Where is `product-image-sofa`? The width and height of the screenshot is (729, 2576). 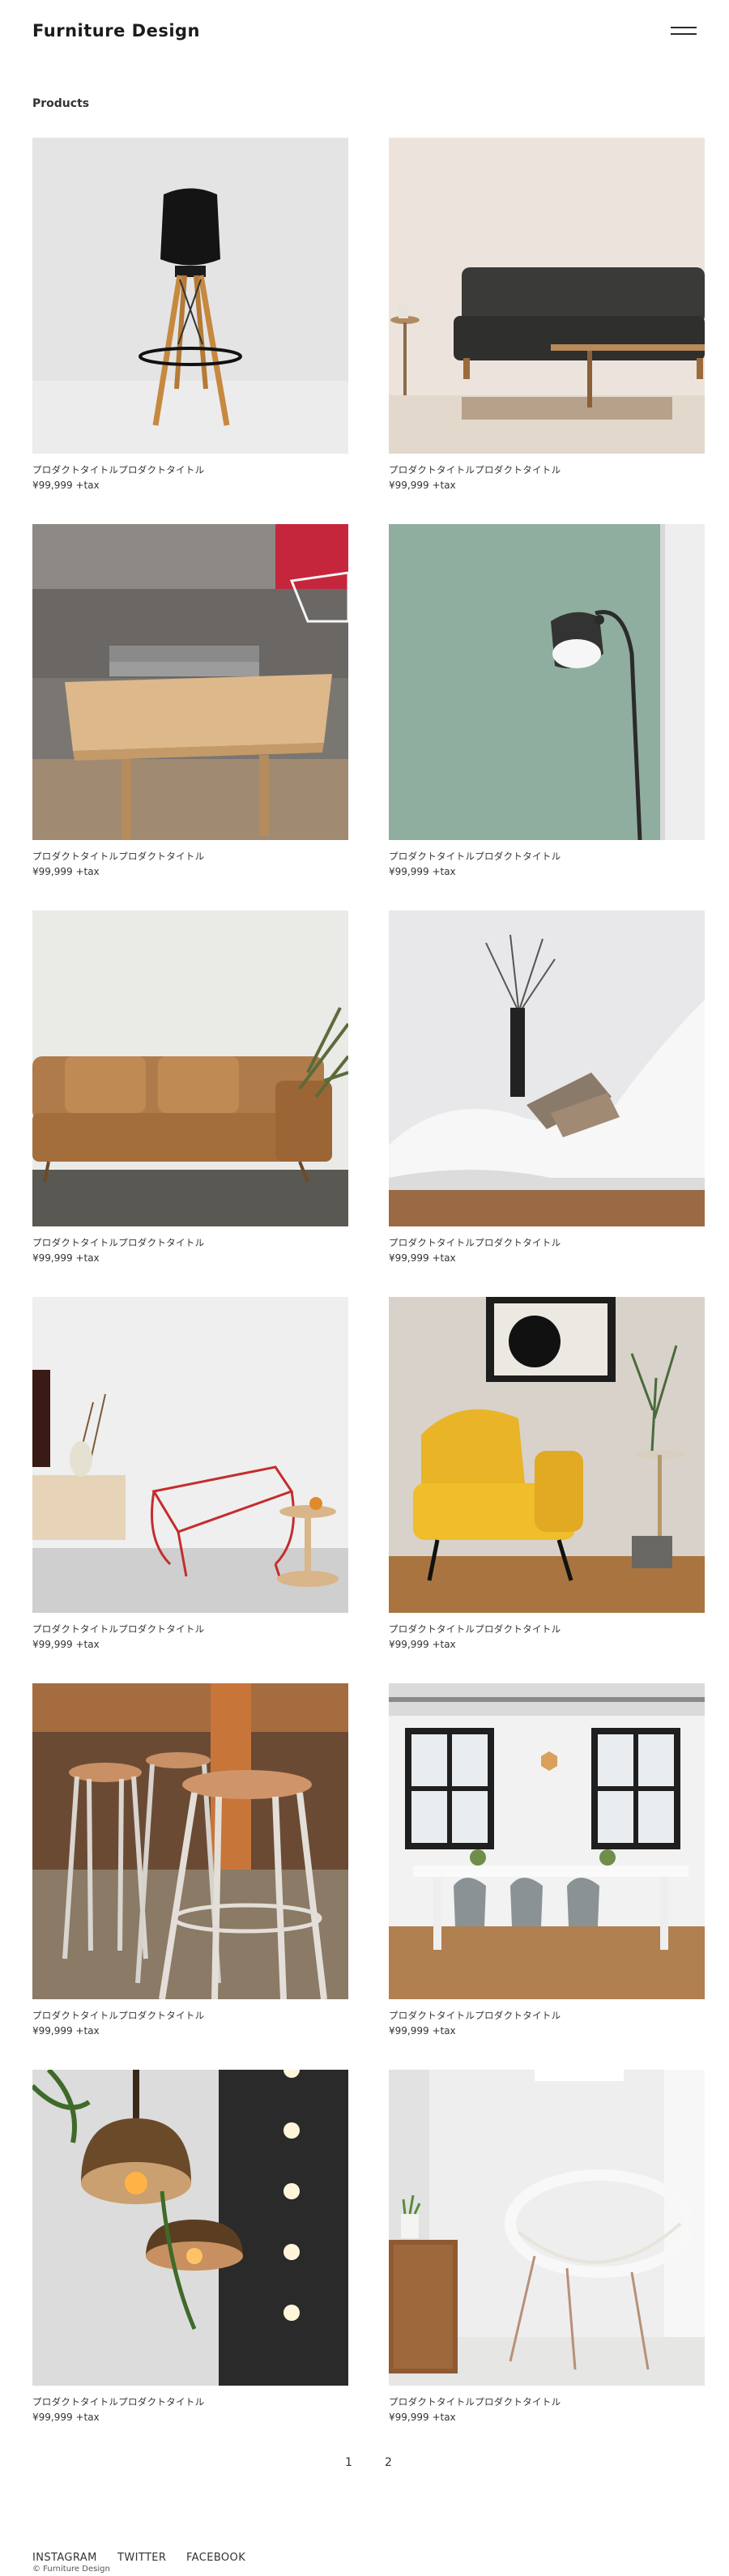
product-image-sofa is located at coordinates (547, 296).